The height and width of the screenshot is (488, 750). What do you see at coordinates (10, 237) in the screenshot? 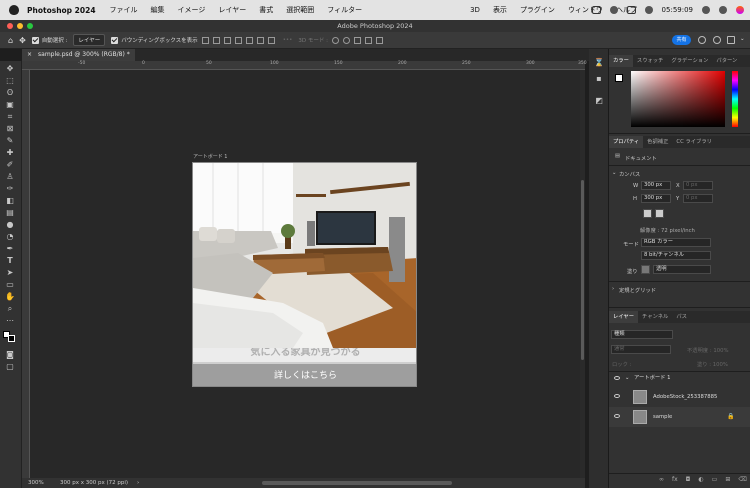
I see `dodge-tool-icon: ◔` at bounding box center [10, 237].